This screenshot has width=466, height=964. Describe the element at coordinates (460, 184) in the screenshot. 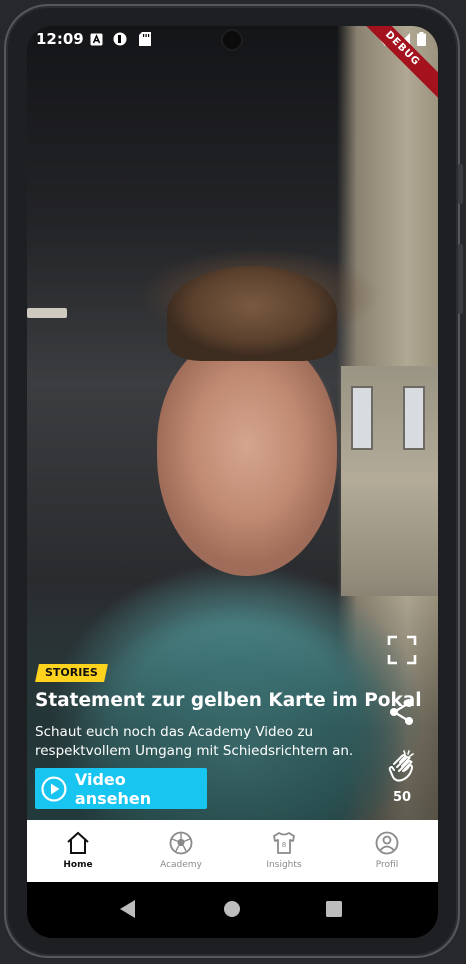

I see `volume-button` at that location.